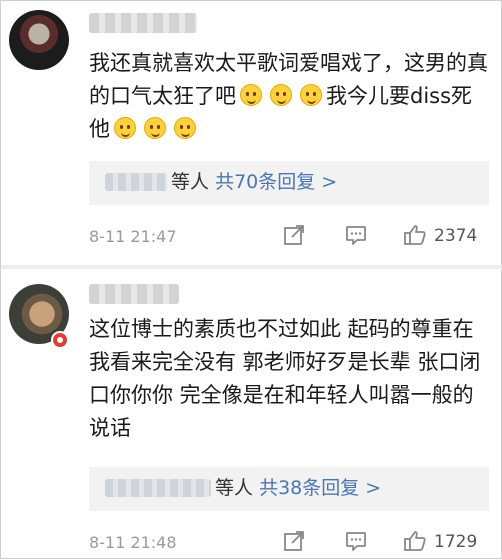 The height and width of the screenshot is (560, 502). I want to click on timestamp: 8-11 21:48, so click(133, 542).